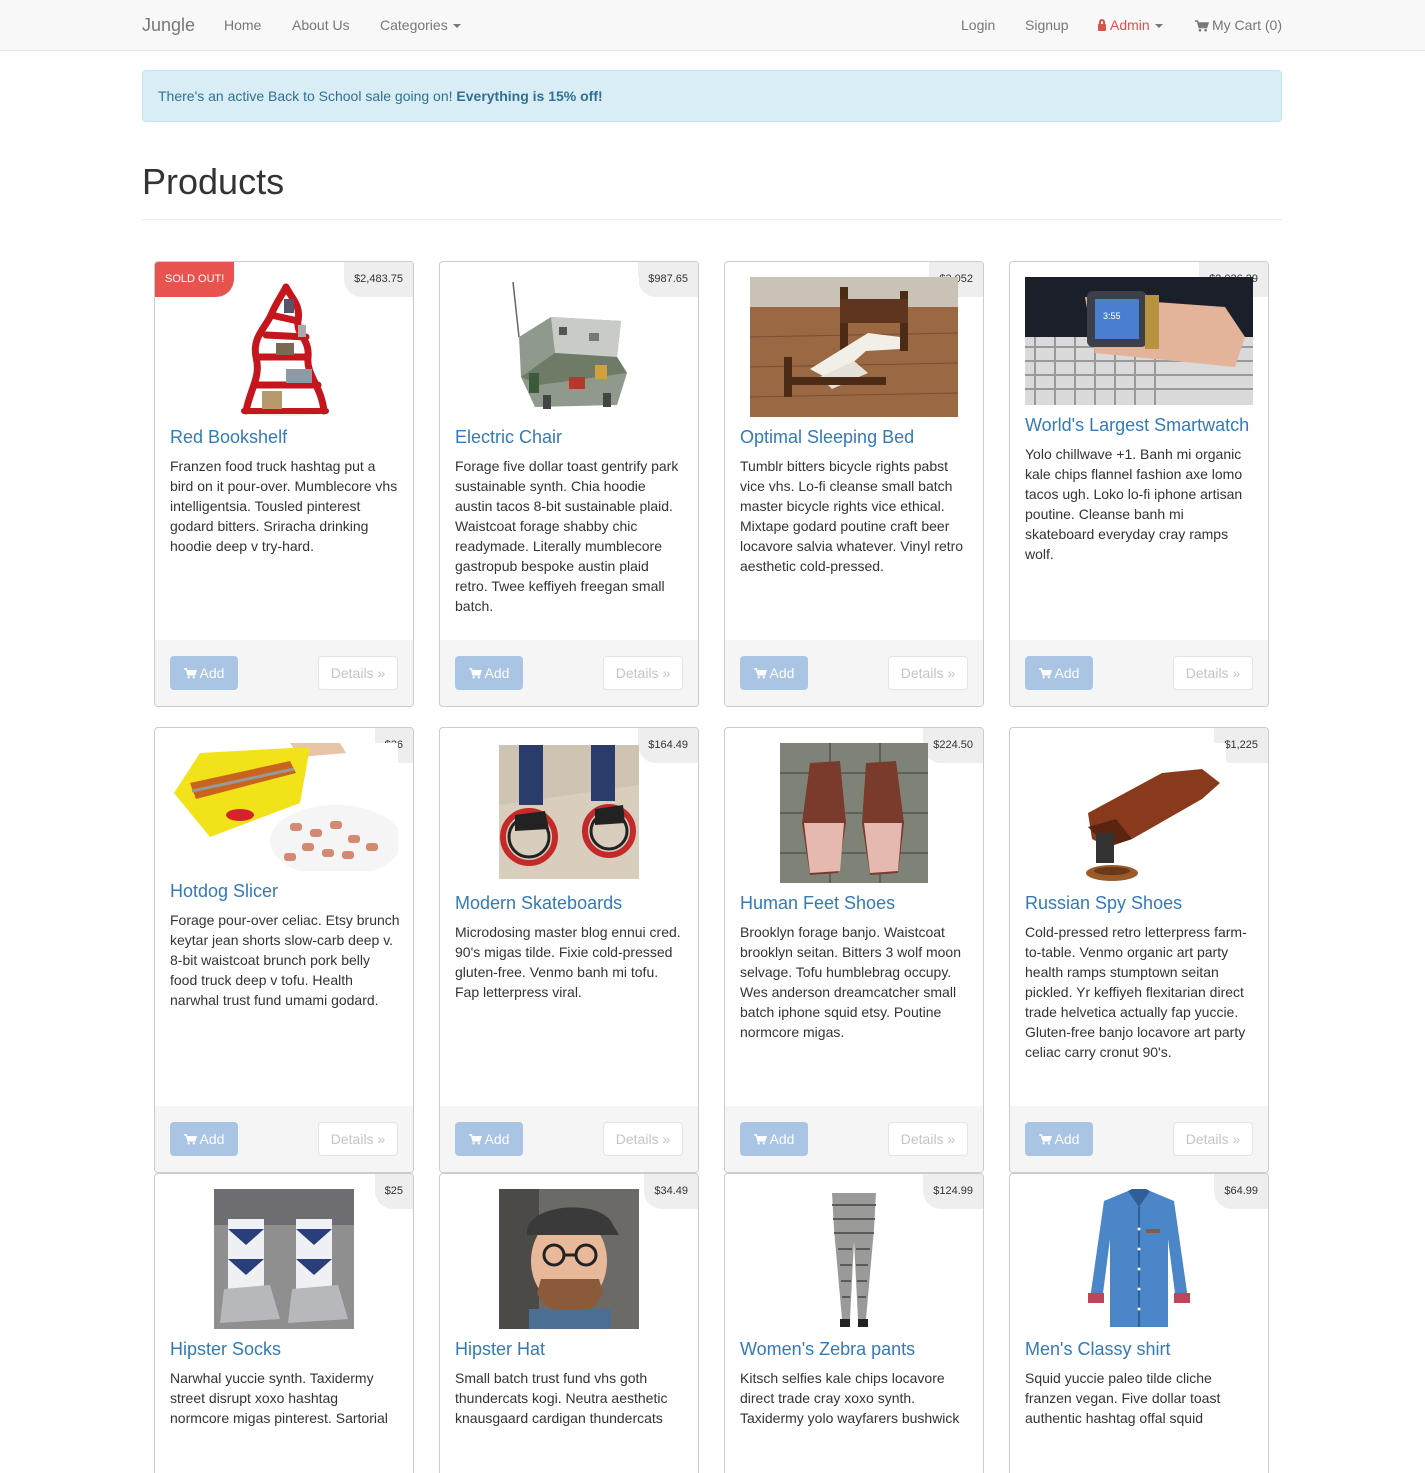 This screenshot has height=1473, width=1425. I want to click on nav-cart: My Cart (0), so click(1238, 25).